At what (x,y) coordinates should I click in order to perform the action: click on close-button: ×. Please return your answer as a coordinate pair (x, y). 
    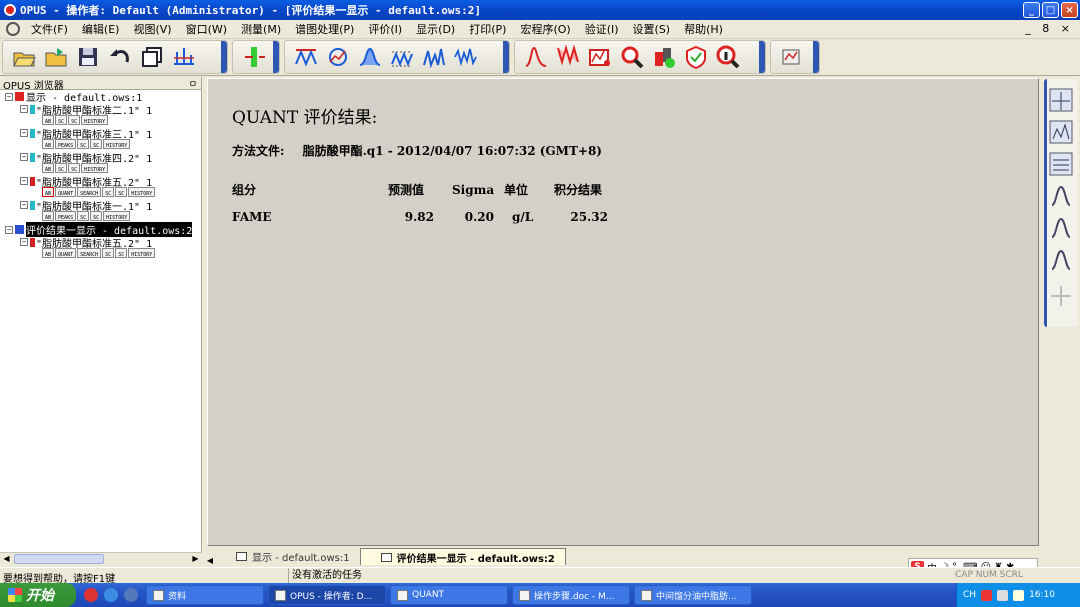
    Looking at the image, I should click on (1069, 10).